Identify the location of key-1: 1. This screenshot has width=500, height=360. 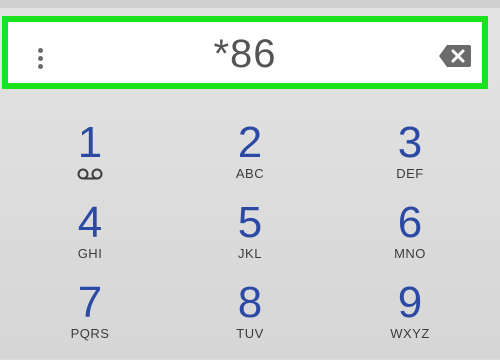
(90, 160).